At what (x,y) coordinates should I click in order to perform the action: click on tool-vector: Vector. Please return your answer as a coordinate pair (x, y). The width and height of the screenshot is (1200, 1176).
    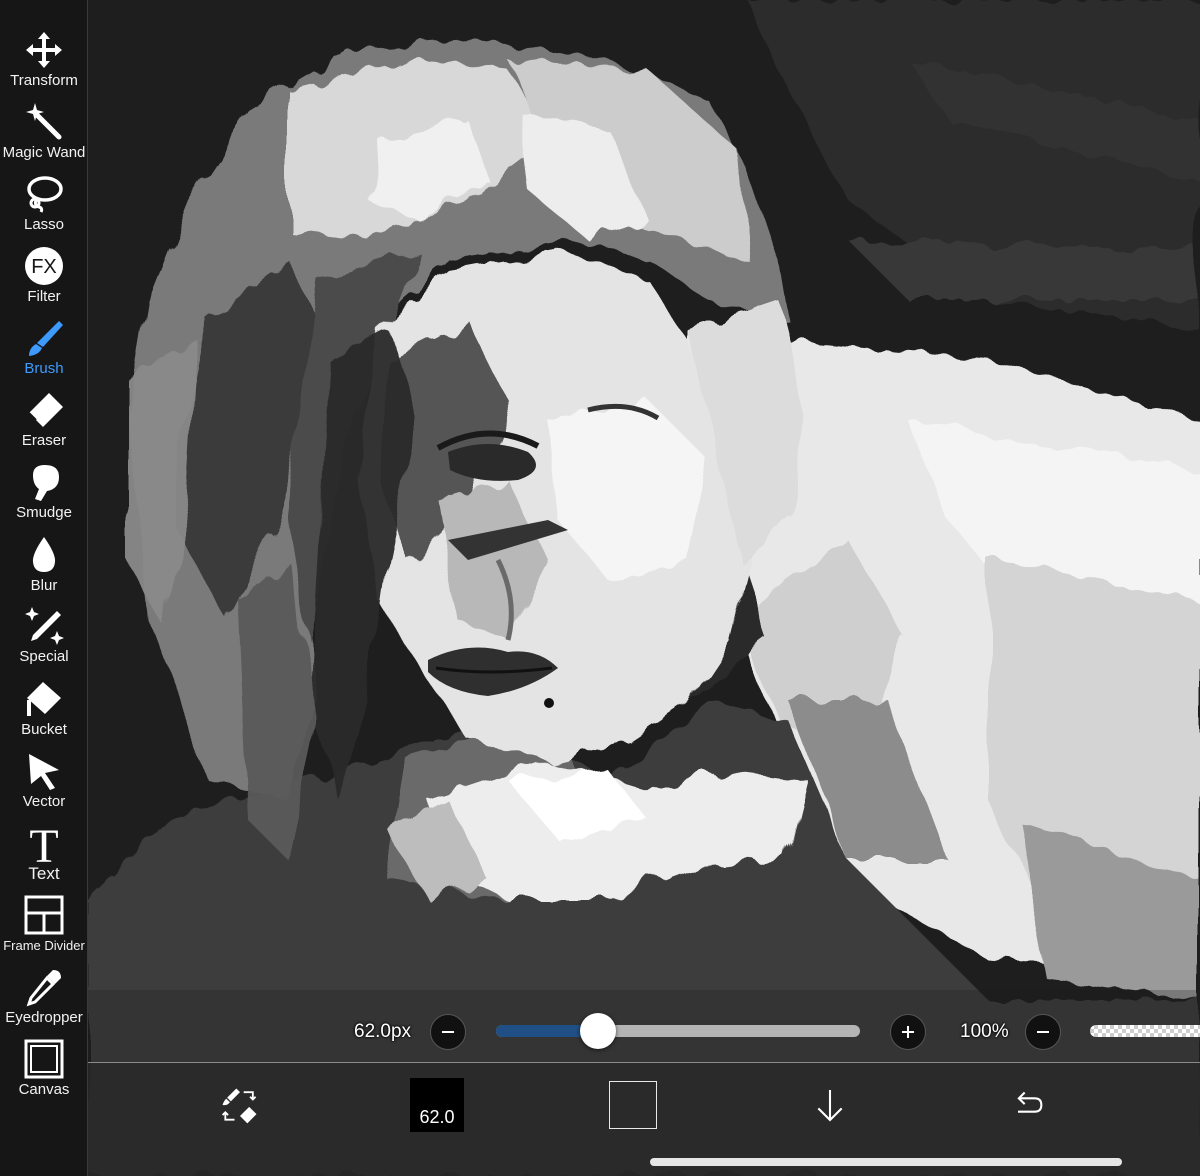
    Looking at the image, I should click on (44, 779).